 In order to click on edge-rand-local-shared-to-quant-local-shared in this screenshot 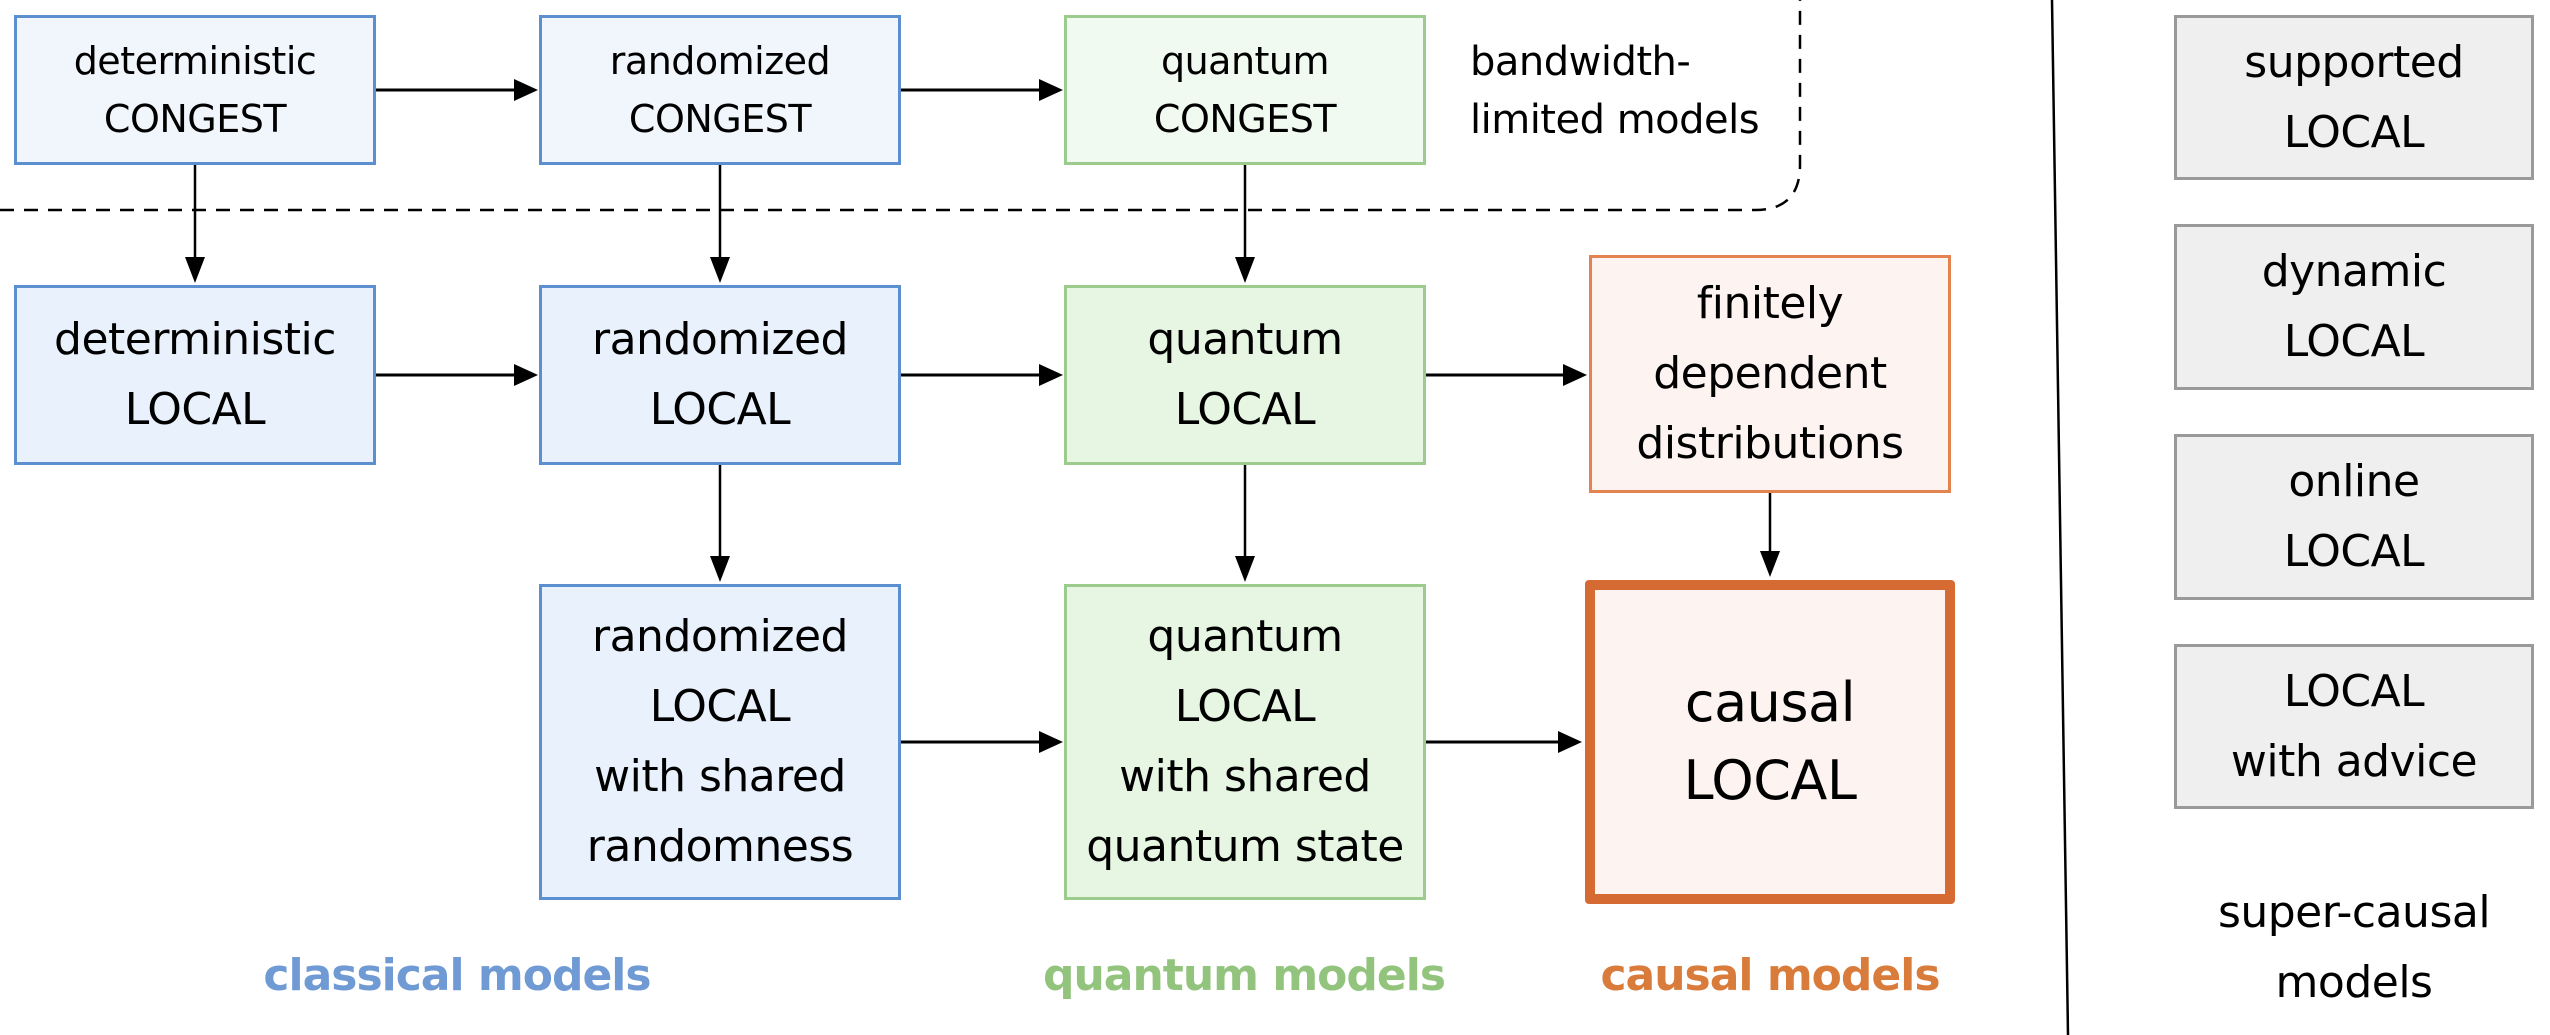, I will do `click(981, 742)`.